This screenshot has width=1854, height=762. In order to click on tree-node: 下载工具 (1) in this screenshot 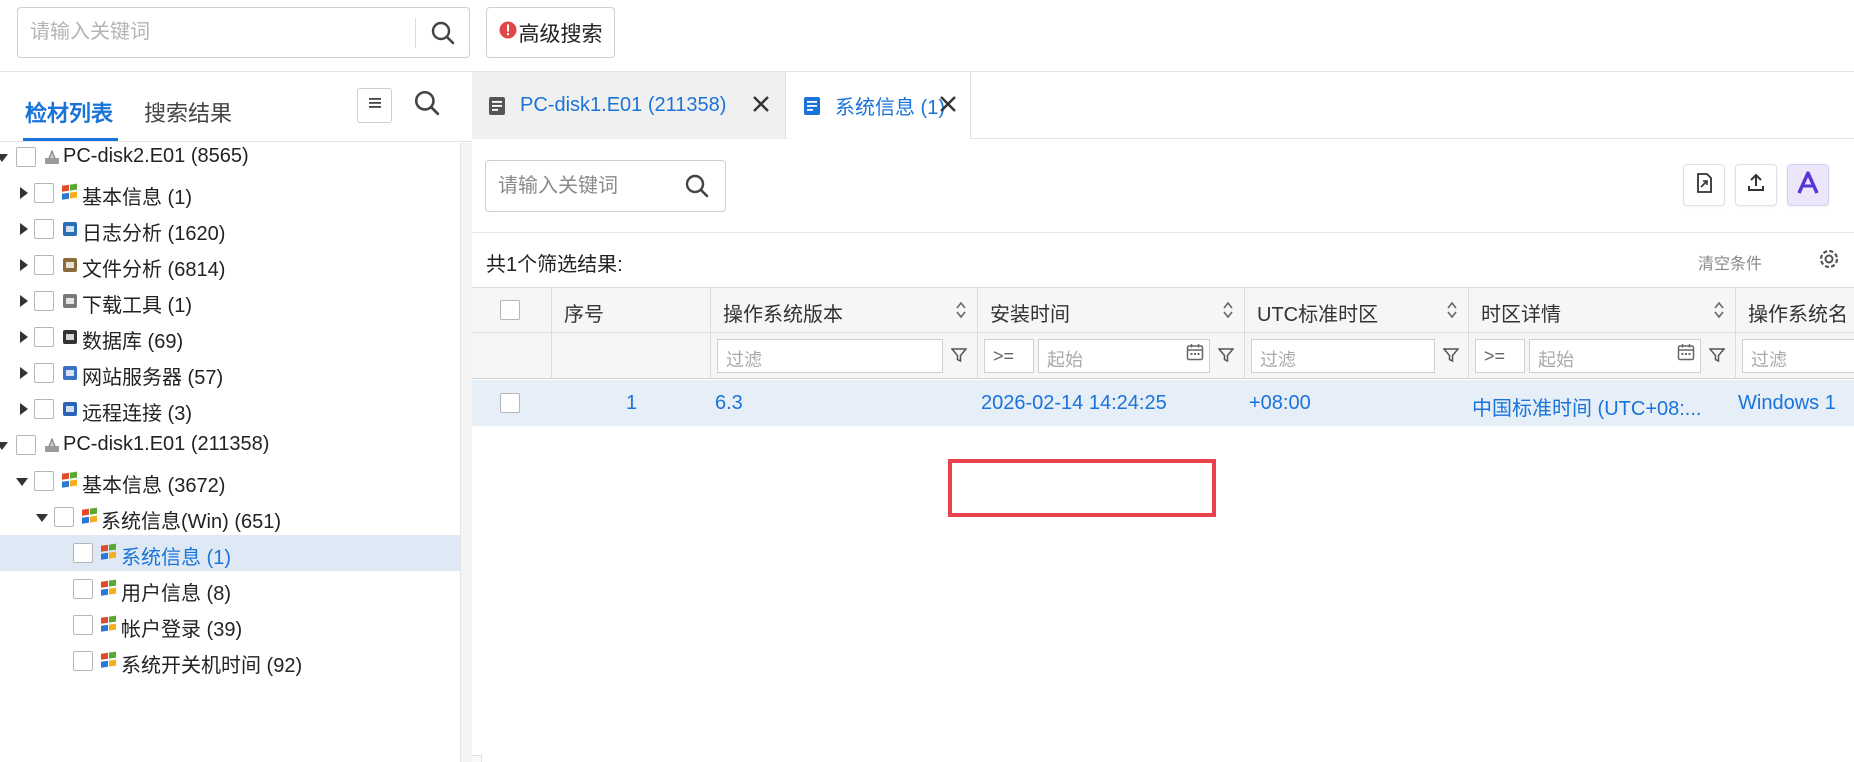, I will do `click(230, 301)`.